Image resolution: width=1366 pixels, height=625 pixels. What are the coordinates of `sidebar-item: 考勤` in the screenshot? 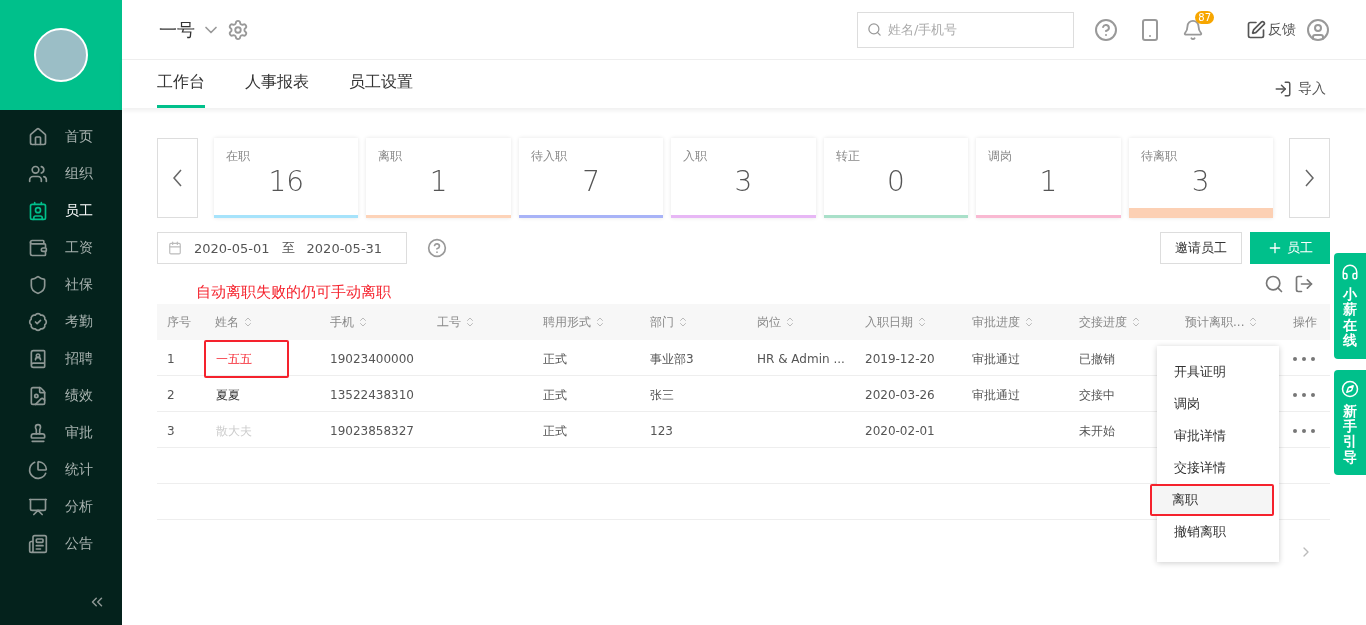 It's located at (61, 321).